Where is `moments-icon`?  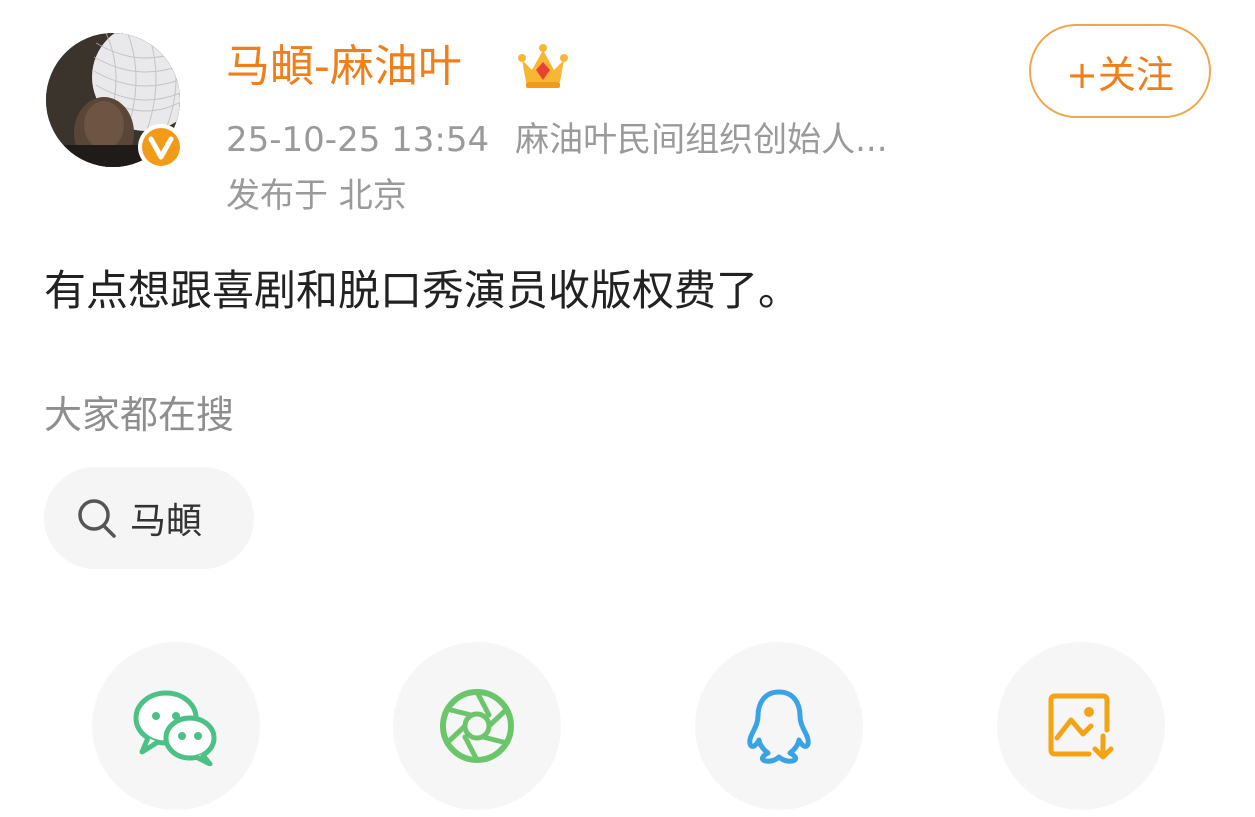 moments-icon is located at coordinates (477, 726).